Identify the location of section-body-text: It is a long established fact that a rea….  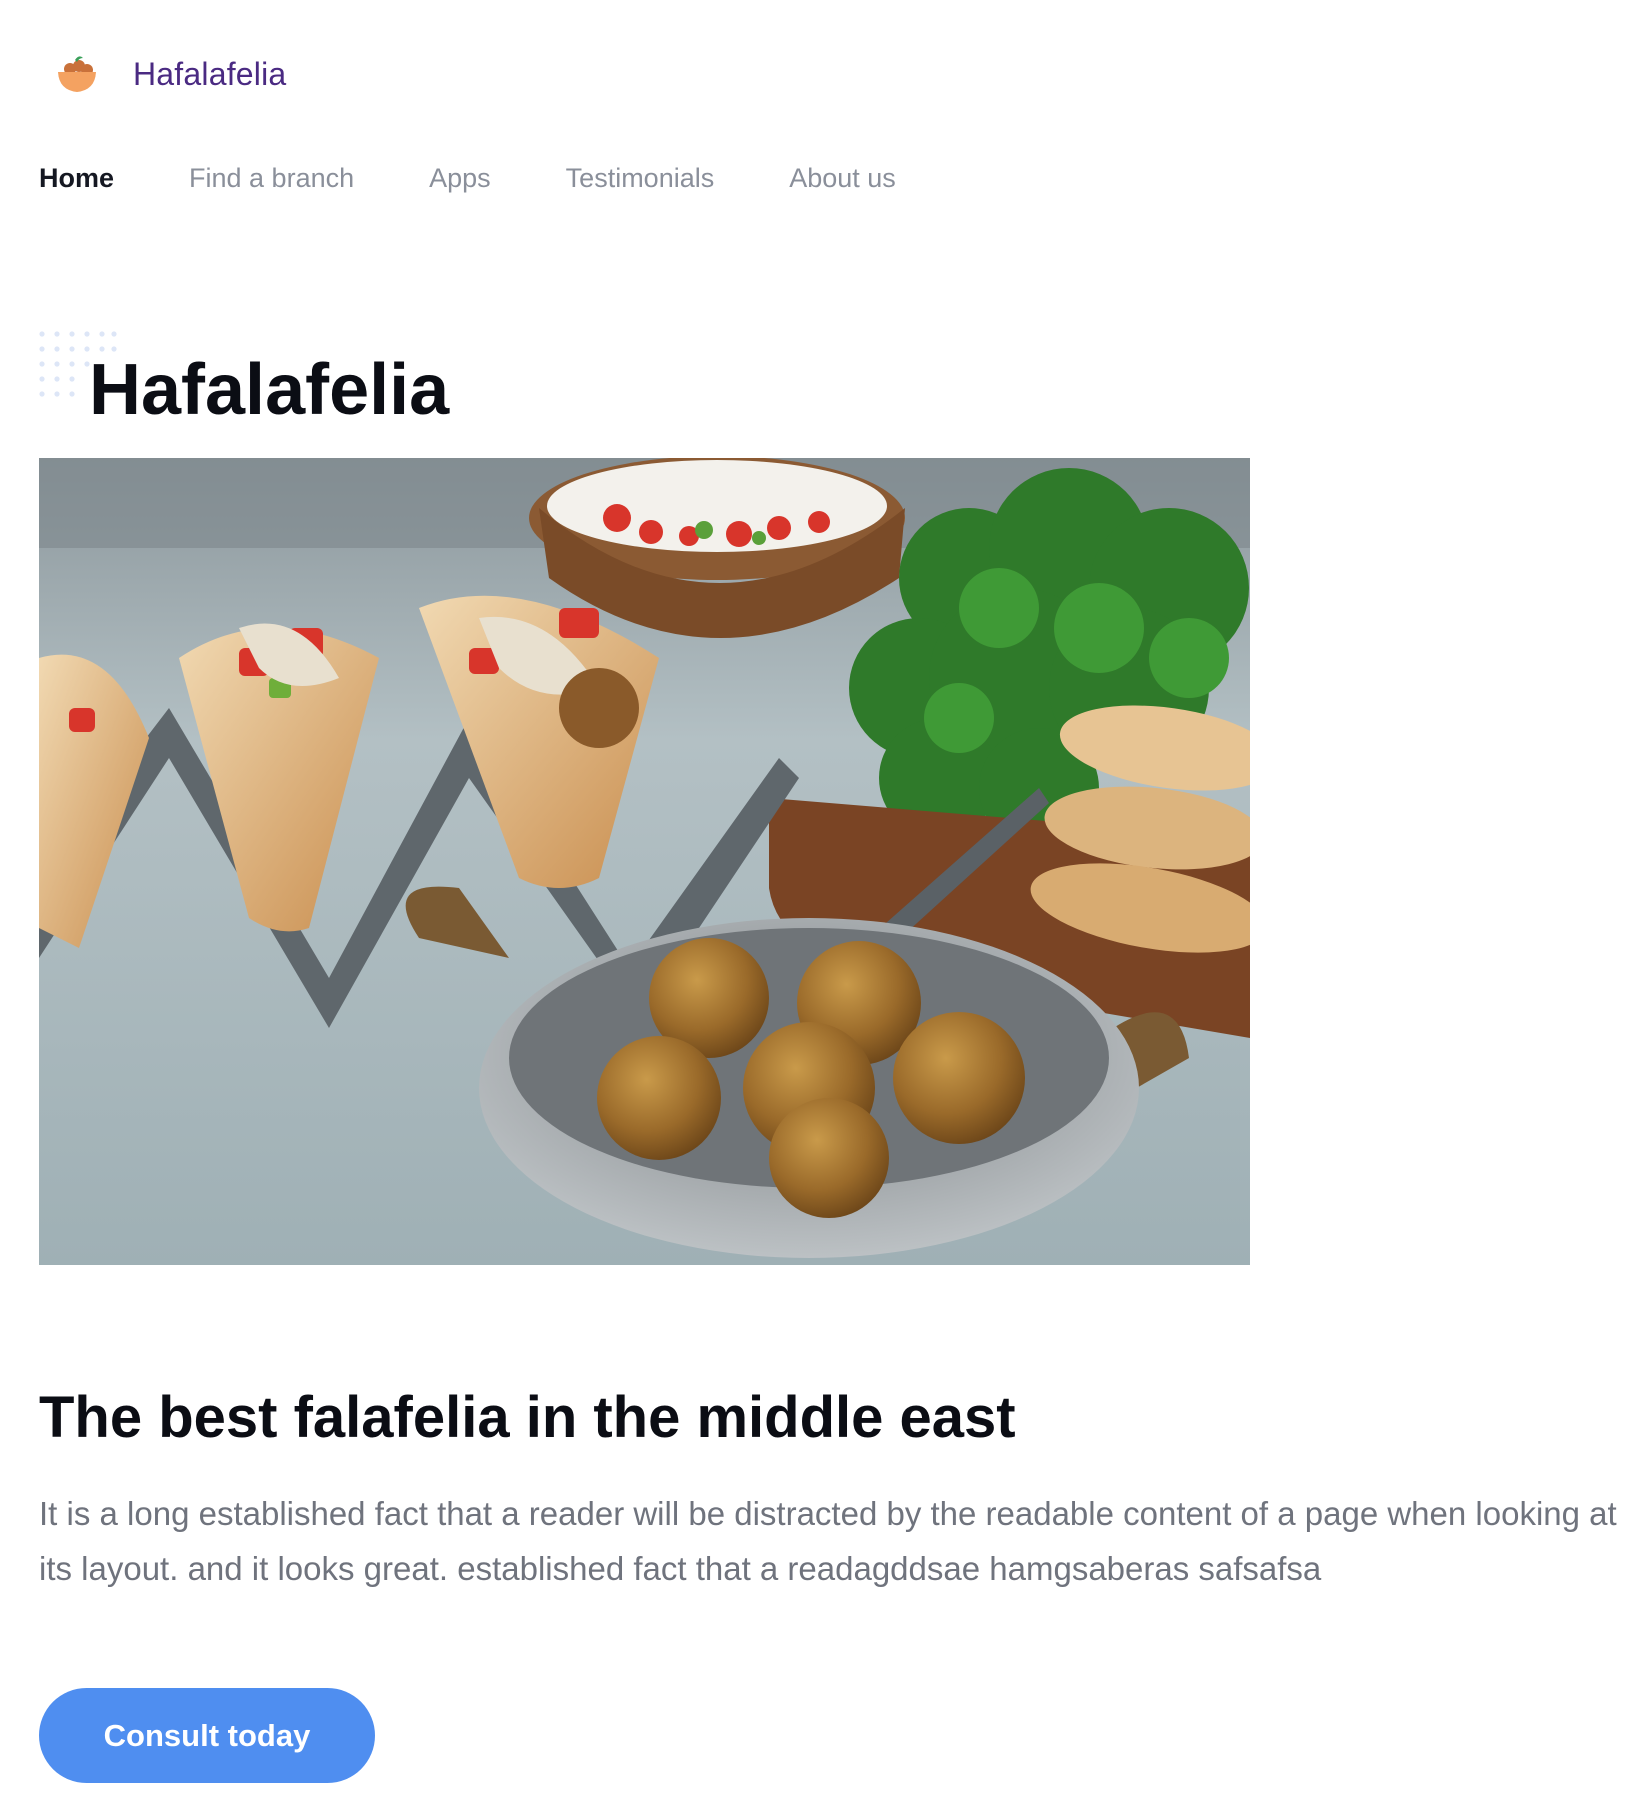
(828, 1541).